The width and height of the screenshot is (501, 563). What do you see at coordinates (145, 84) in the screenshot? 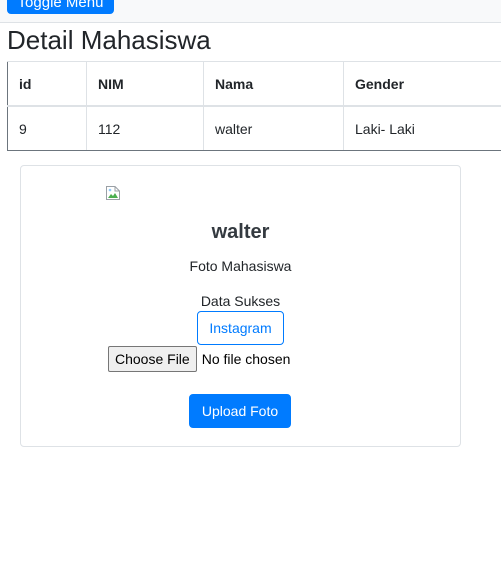
I see `column-header-nim: NIM` at bounding box center [145, 84].